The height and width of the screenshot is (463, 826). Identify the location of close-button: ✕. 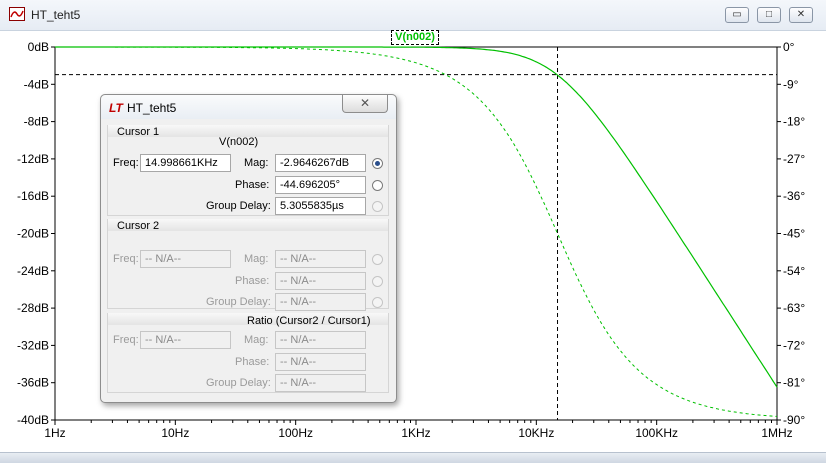
(801, 15).